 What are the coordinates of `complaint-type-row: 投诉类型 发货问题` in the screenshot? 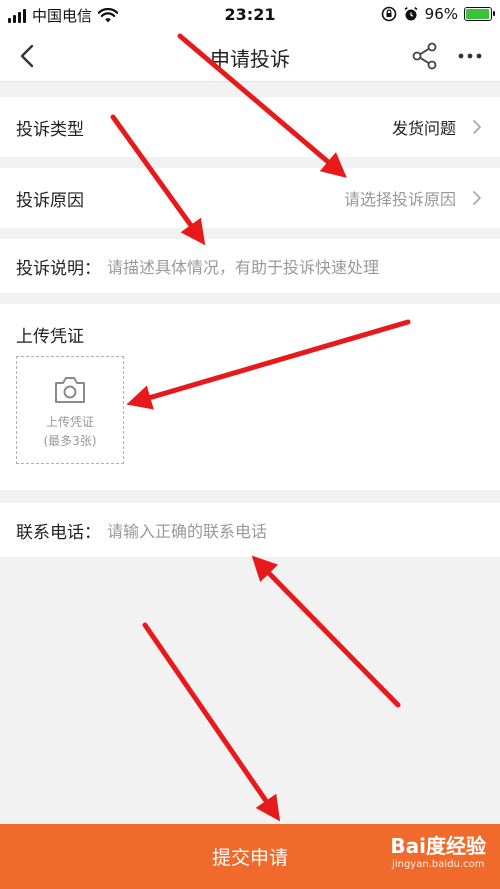 It's located at (250, 127).